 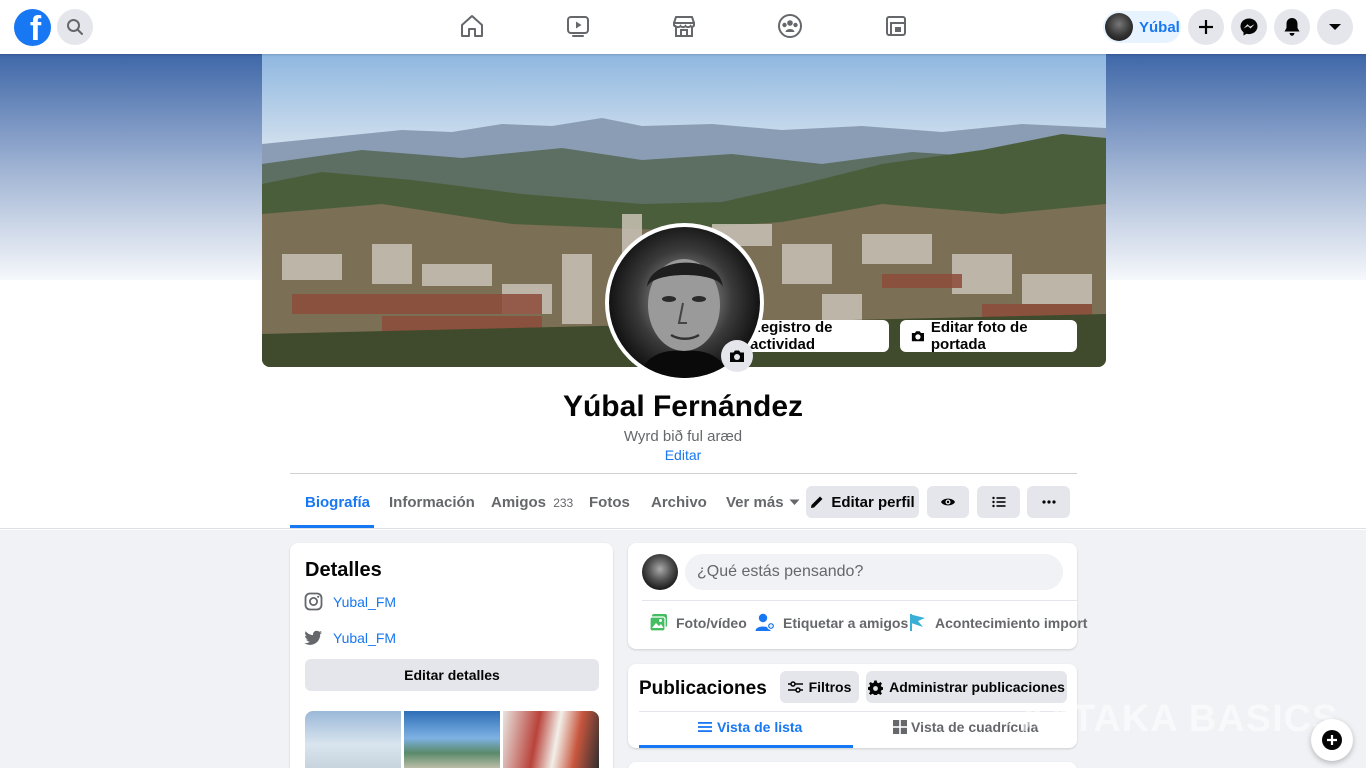 I want to click on bell-icon, so click(x=1292, y=27).